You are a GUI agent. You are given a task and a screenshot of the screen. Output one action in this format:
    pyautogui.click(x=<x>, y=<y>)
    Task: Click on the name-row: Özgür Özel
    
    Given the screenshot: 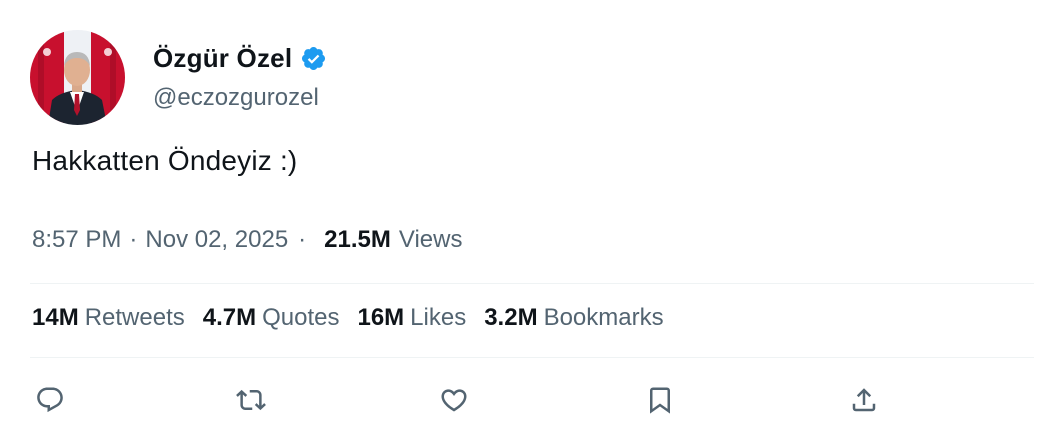 What is the action you would take?
    pyautogui.click(x=240, y=58)
    